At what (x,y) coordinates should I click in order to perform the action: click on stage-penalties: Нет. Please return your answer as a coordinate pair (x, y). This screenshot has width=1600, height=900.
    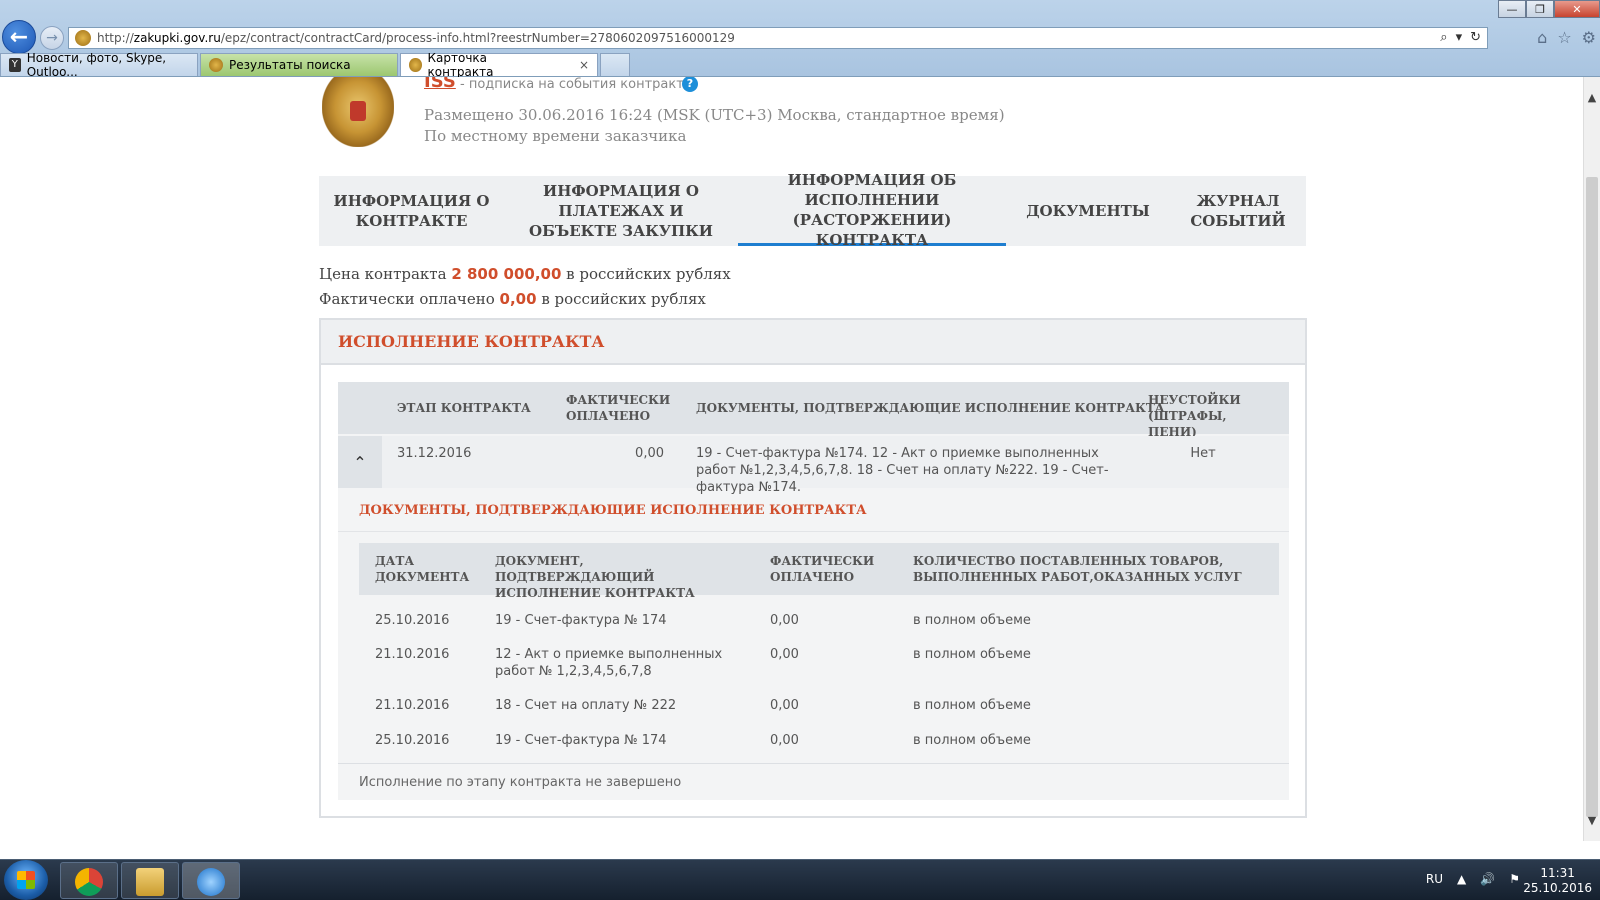
    Looking at the image, I should click on (1203, 453).